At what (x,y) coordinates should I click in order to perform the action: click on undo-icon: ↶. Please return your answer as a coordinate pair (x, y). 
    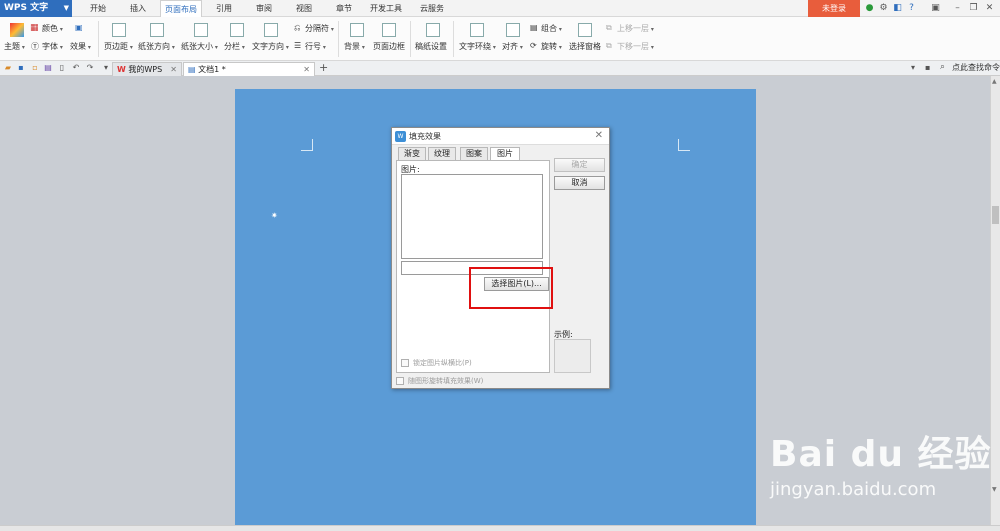
    Looking at the image, I should click on (76, 68).